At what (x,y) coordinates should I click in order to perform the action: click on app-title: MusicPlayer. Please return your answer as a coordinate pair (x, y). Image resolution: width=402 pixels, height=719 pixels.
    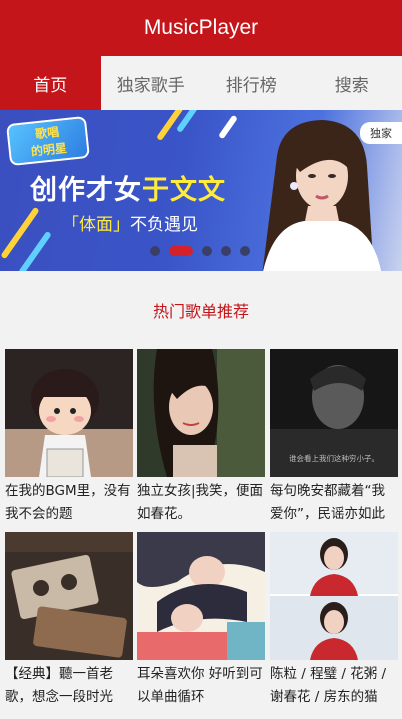
    Looking at the image, I should click on (201, 27).